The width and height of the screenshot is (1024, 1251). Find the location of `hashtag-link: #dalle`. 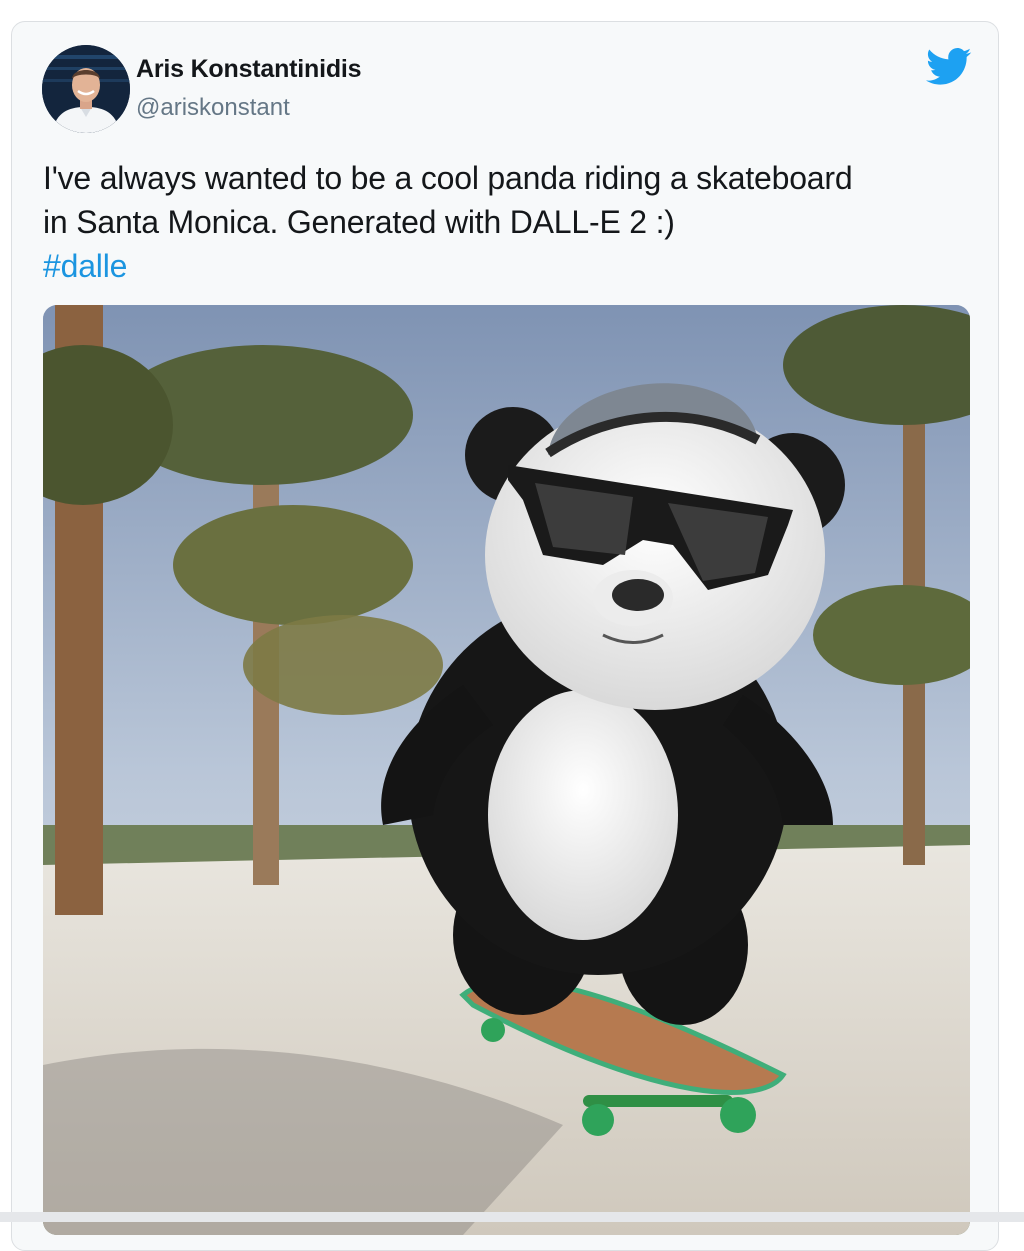

hashtag-link: #dalle is located at coordinates (508, 266).